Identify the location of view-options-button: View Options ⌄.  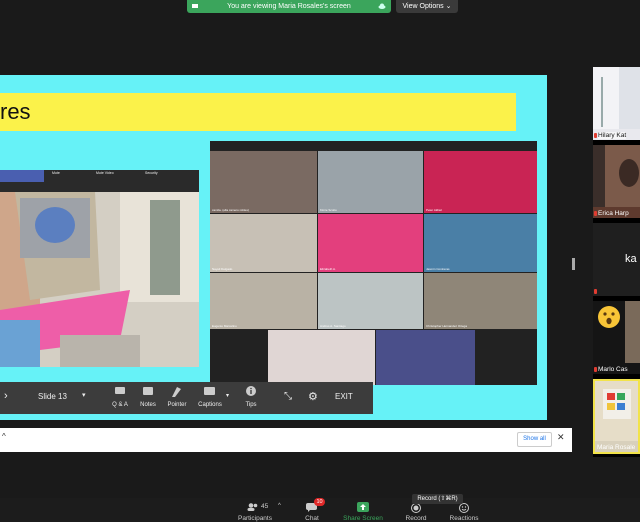
(427, 6).